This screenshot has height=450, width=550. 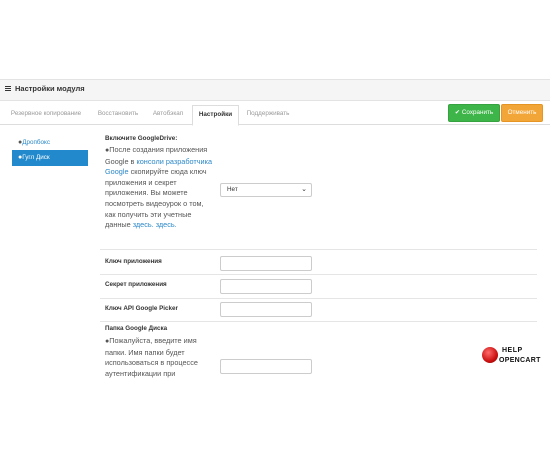 I want to click on list-icon, so click(x=8, y=88).